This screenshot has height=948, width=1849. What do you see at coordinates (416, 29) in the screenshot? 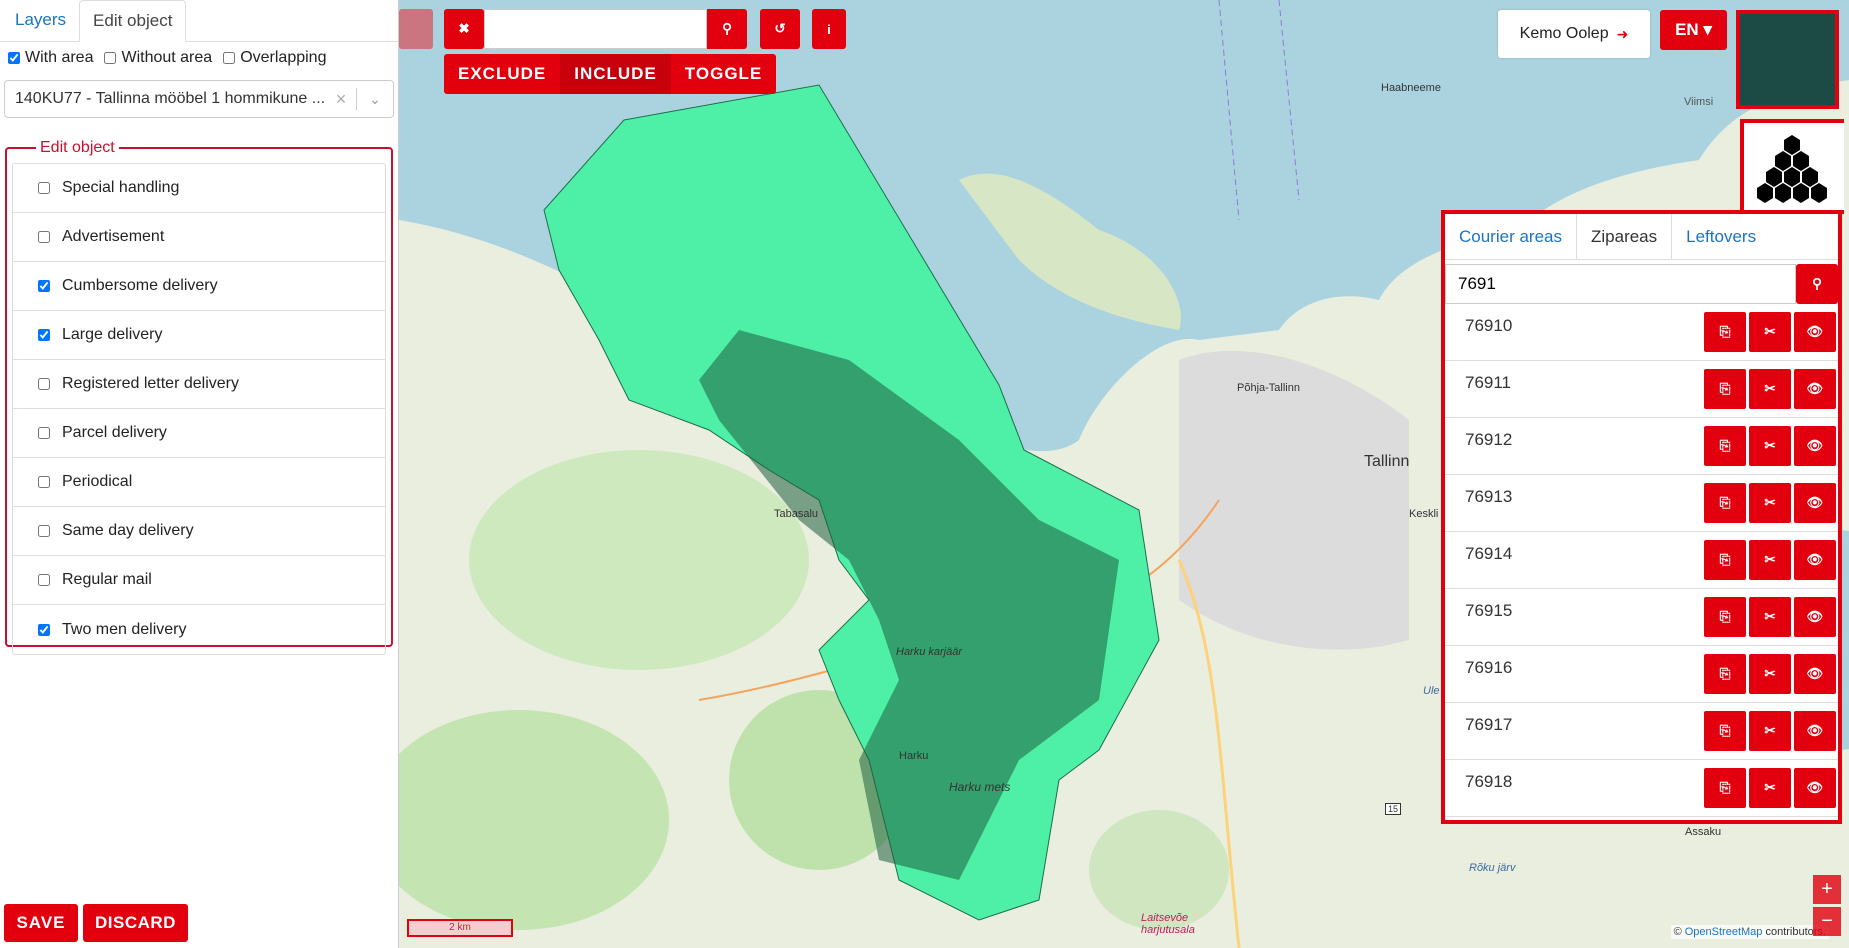
I see `collapse-panel-button` at bounding box center [416, 29].